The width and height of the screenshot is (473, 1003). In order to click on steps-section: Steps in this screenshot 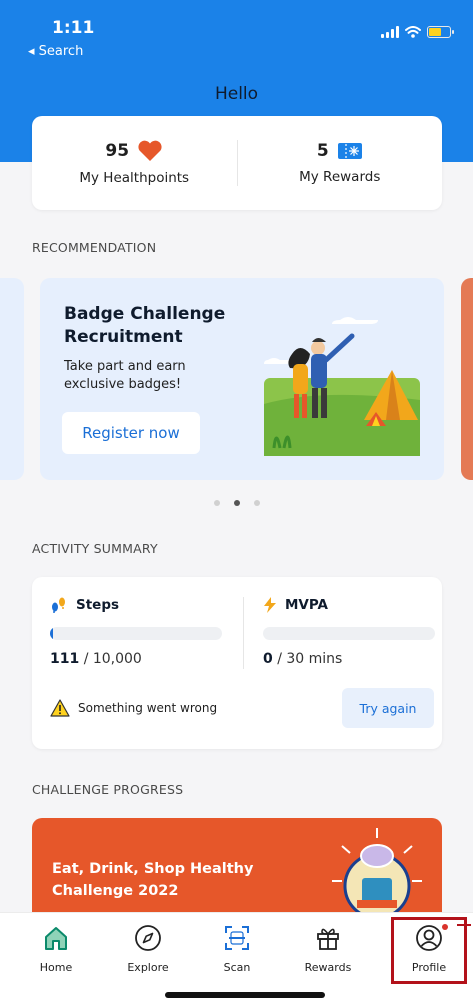, I will do `click(84, 605)`.